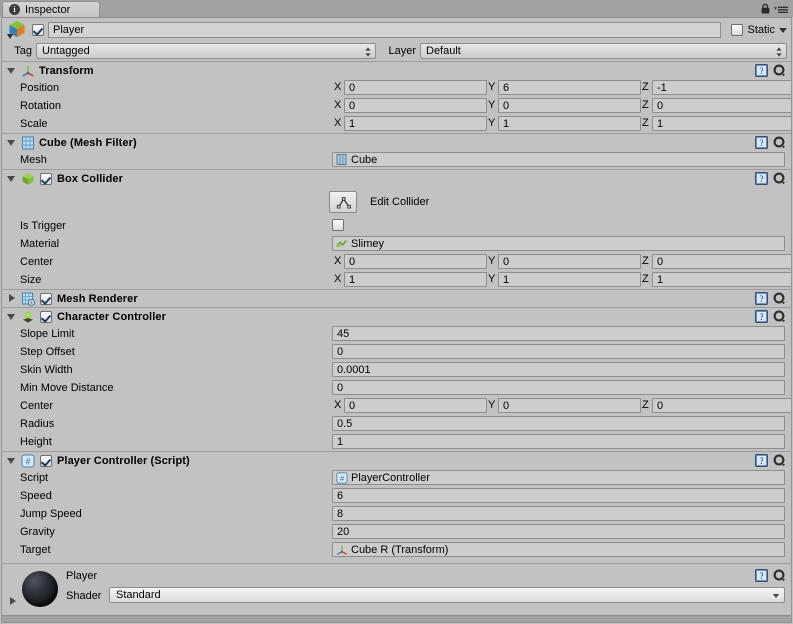 The height and width of the screenshot is (624, 793). Describe the element at coordinates (569, 105) in the screenshot. I see `field-rotation-y: 0` at that location.